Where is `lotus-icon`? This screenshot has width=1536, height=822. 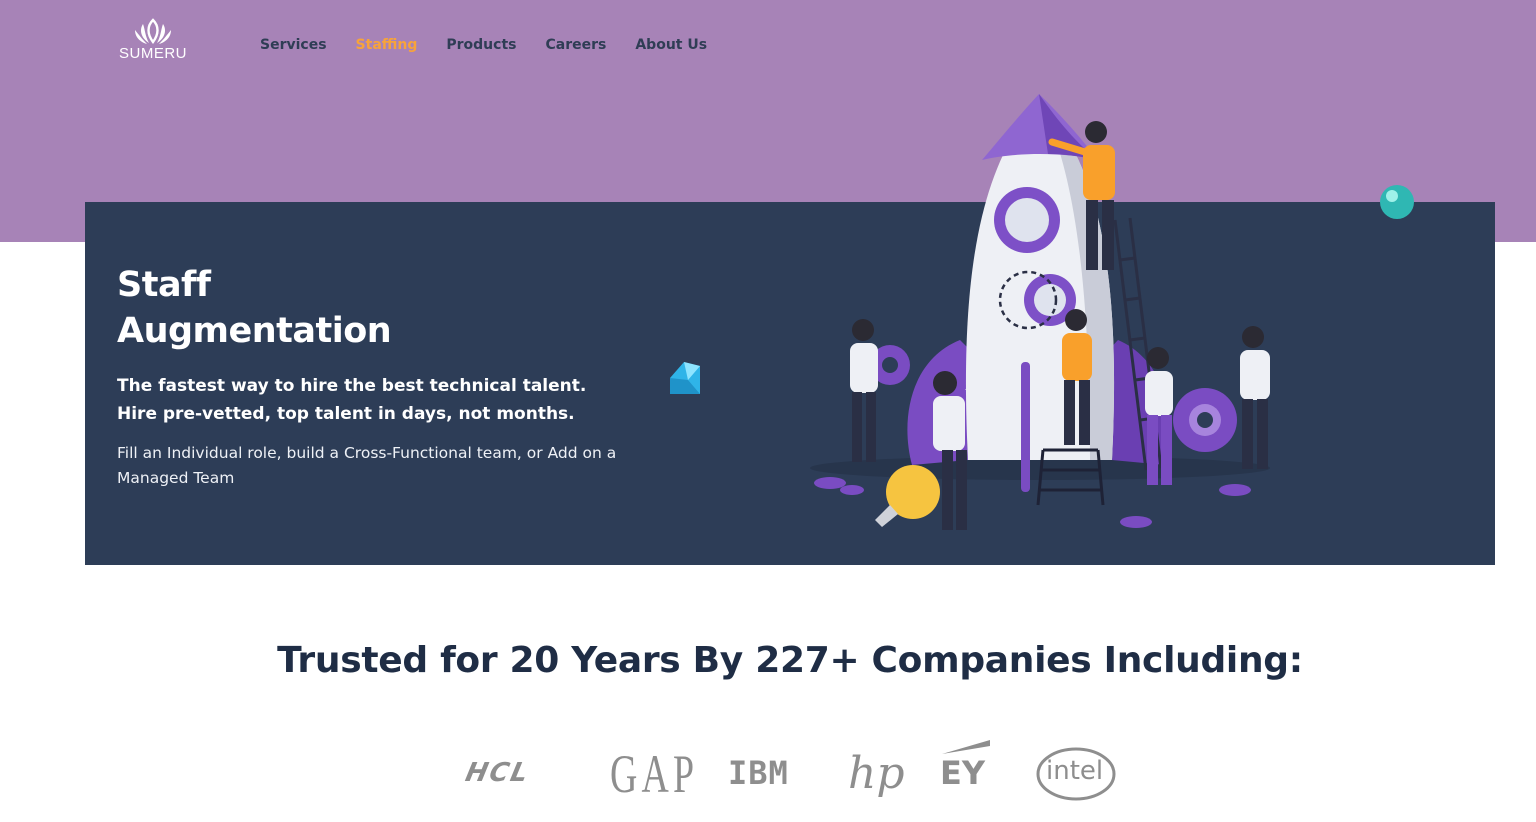
lotus-icon is located at coordinates (153, 31).